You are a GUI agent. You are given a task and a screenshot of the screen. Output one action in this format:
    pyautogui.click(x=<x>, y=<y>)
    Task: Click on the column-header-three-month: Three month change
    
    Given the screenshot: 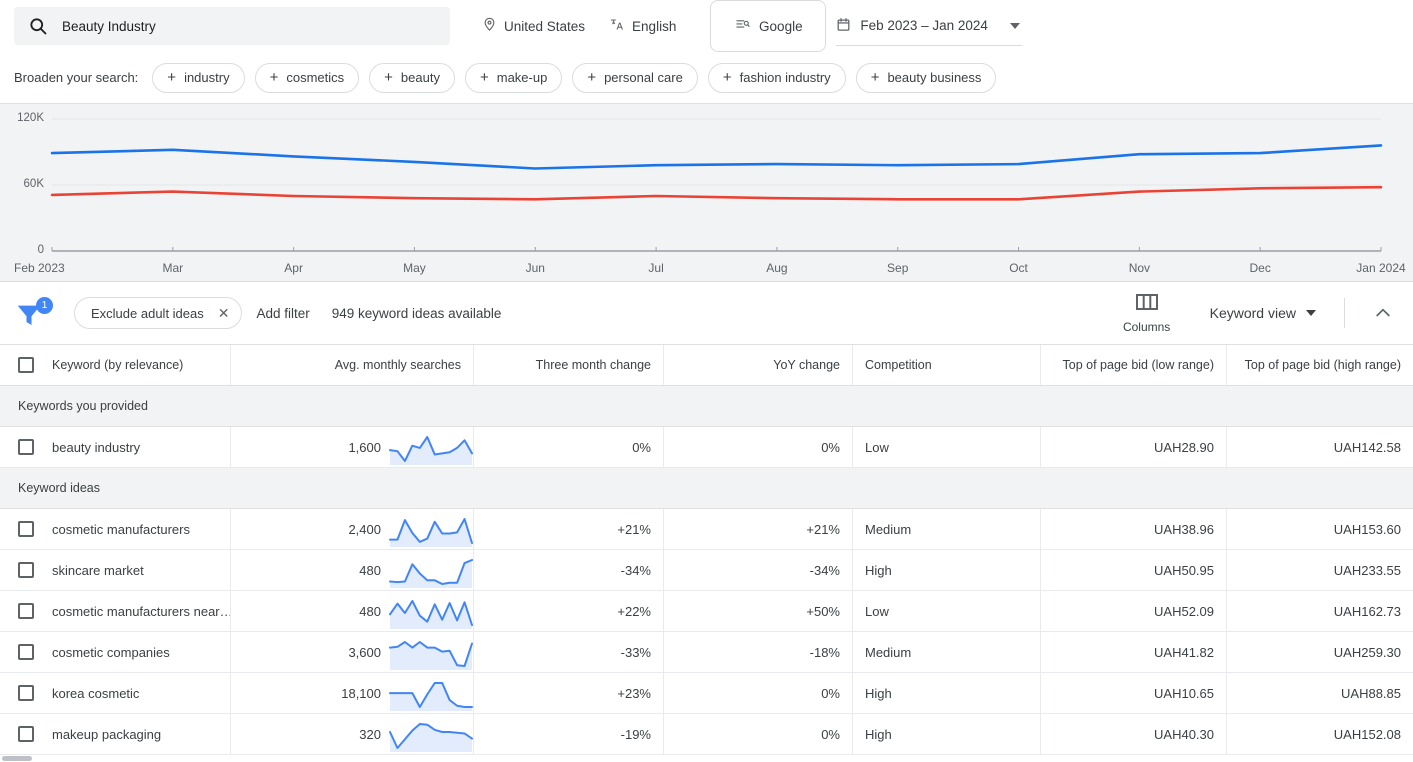 What is the action you would take?
    pyautogui.click(x=569, y=365)
    